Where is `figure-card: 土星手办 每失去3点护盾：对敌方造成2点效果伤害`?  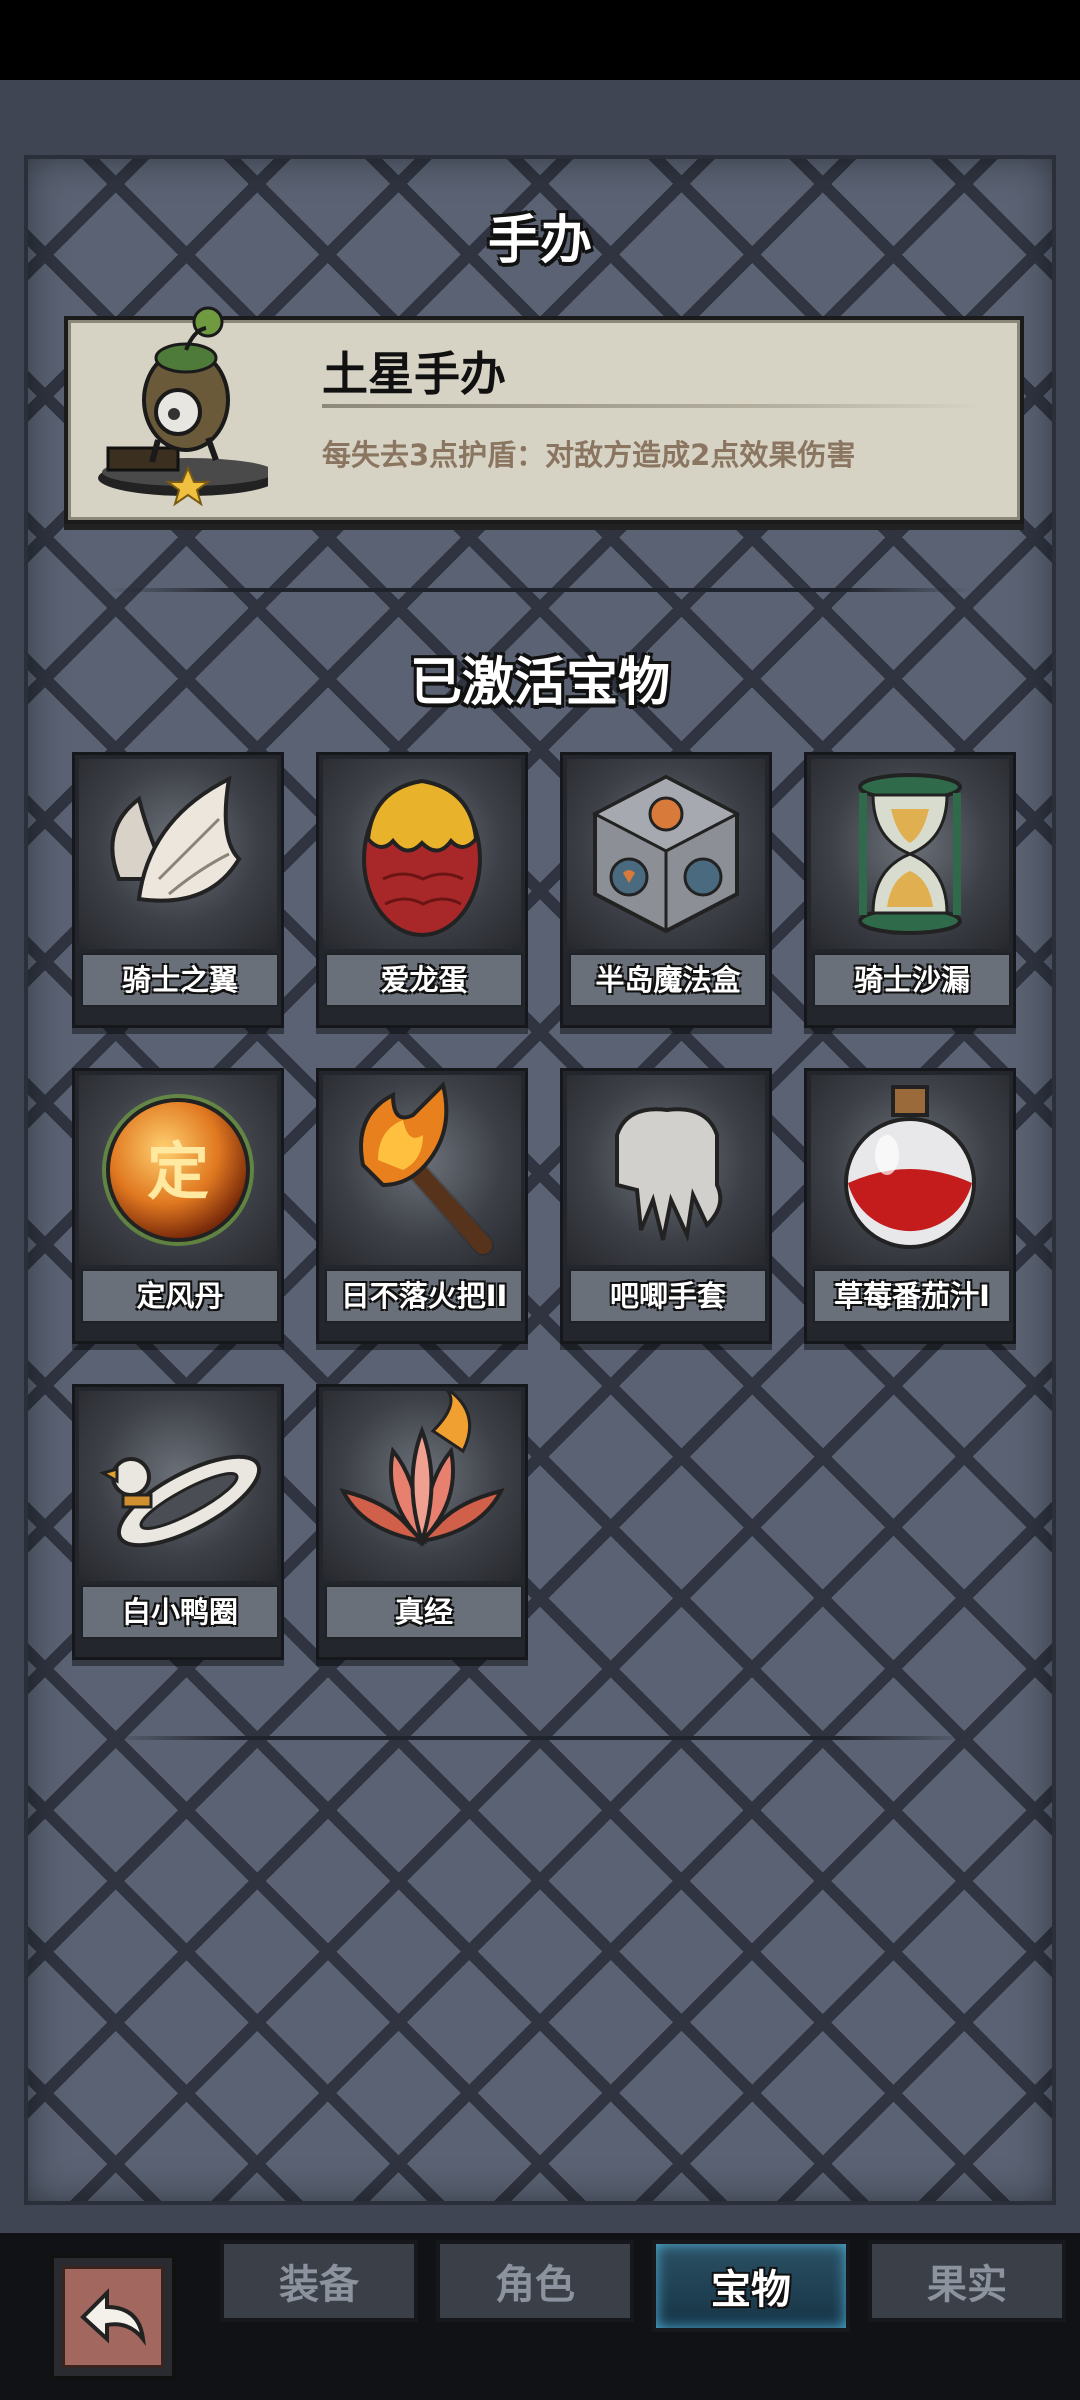
figure-card: 土星手办 每失去3点护盾：对敌方造成2点效果伤害 is located at coordinates (544, 415).